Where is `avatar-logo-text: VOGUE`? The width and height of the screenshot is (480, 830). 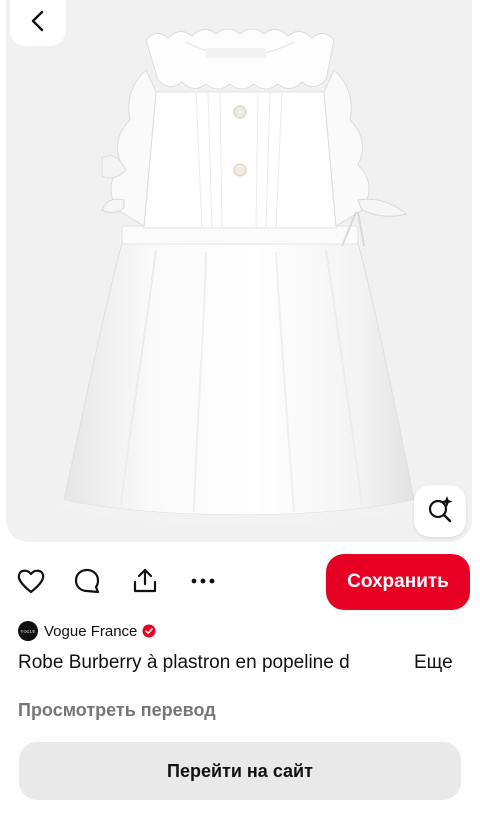 avatar-logo-text: VOGUE is located at coordinates (28, 631).